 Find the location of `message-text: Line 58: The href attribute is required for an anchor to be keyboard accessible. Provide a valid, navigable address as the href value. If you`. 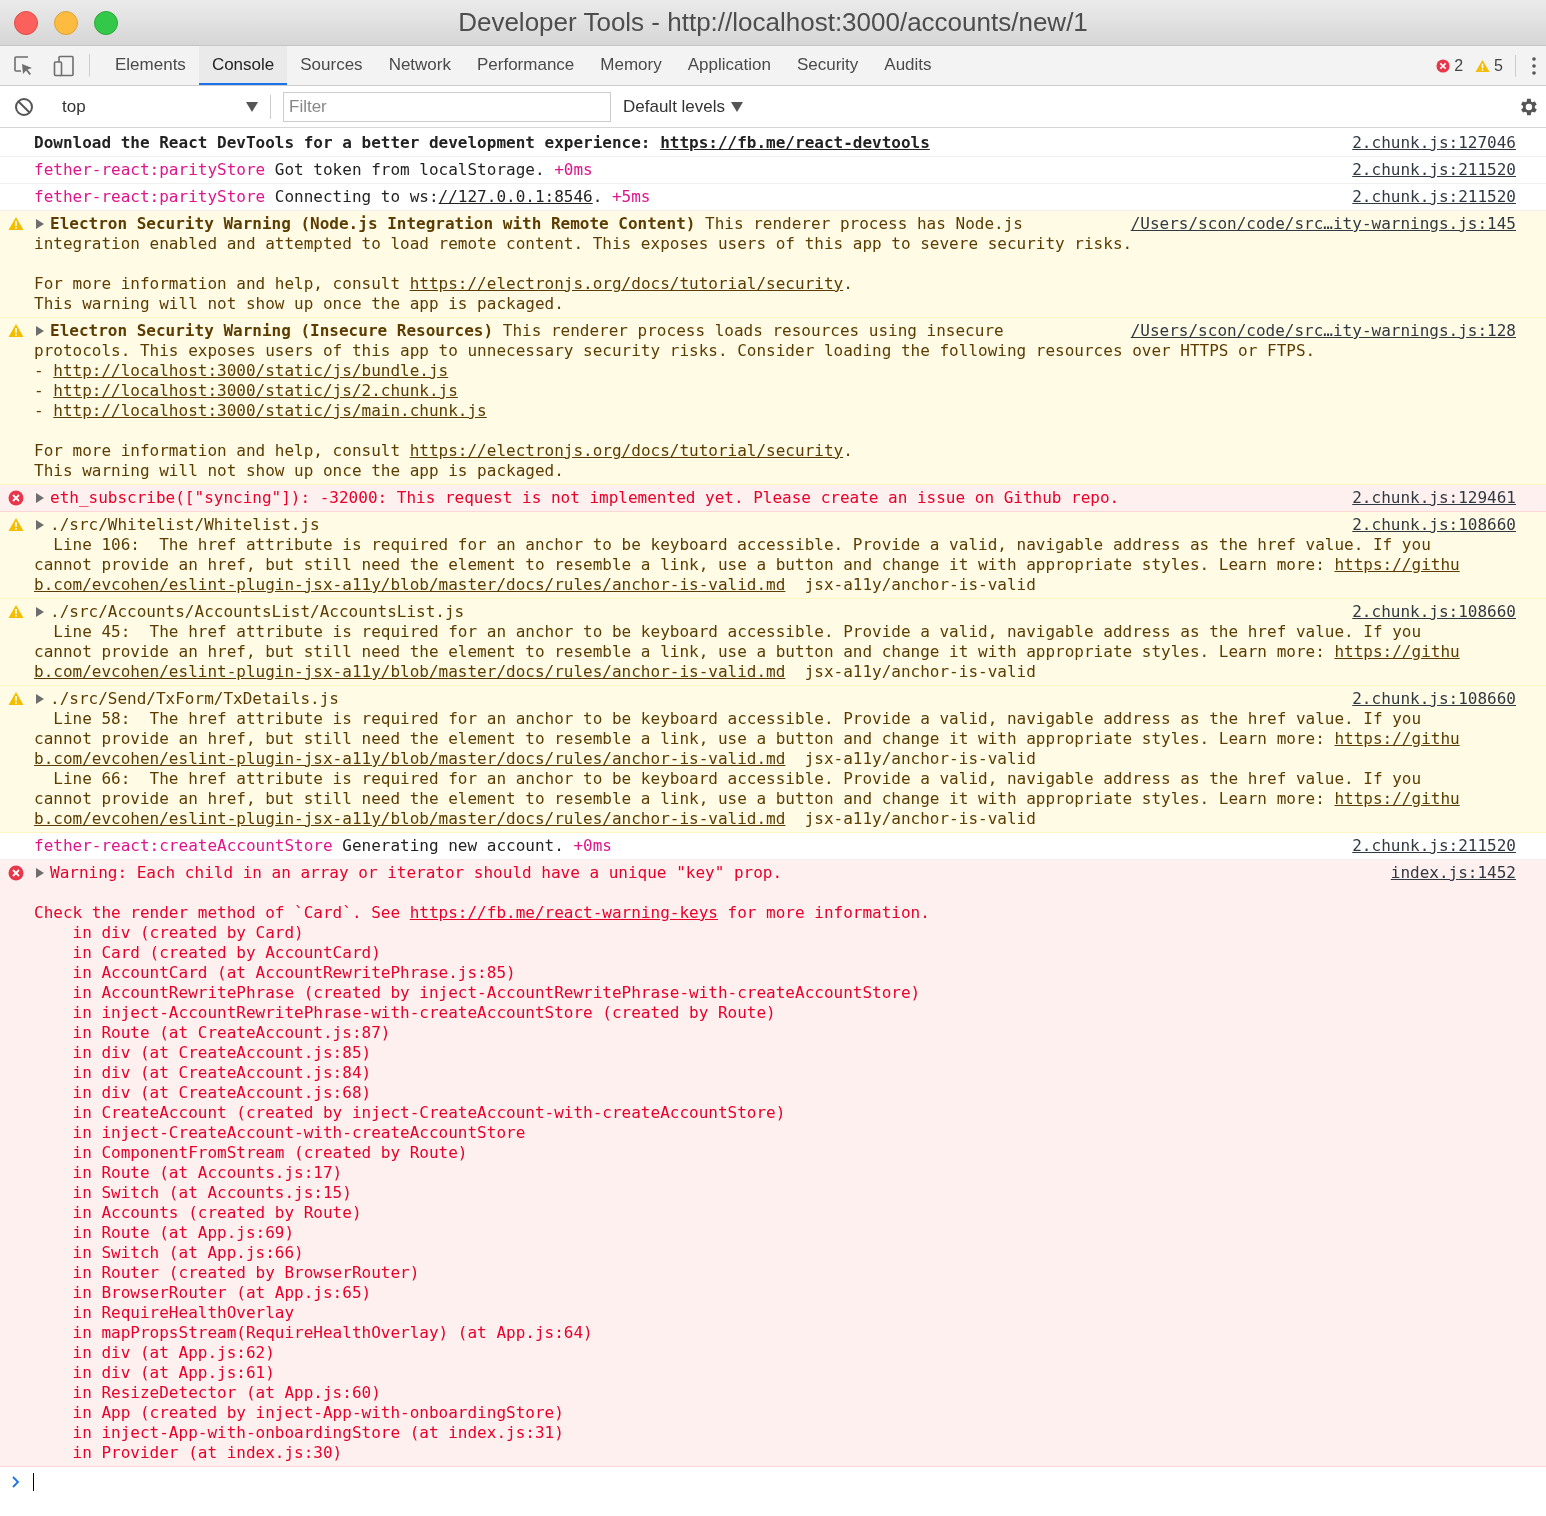

message-text: Line 58: The href attribute is required for an anchor to be keyboard accessible. Provide a valid, navigable address as the href value. If you is located at coordinates (737, 718).